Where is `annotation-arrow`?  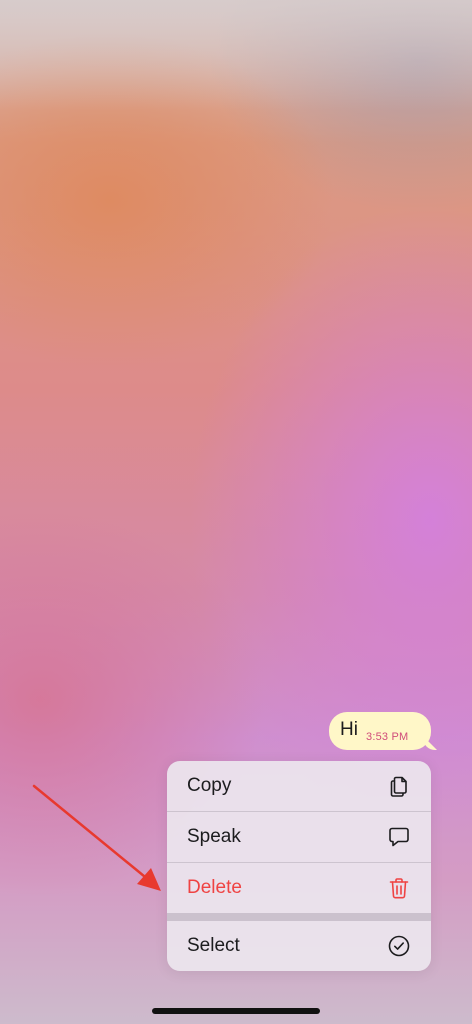
annotation-arrow is located at coordinates (96, 837).